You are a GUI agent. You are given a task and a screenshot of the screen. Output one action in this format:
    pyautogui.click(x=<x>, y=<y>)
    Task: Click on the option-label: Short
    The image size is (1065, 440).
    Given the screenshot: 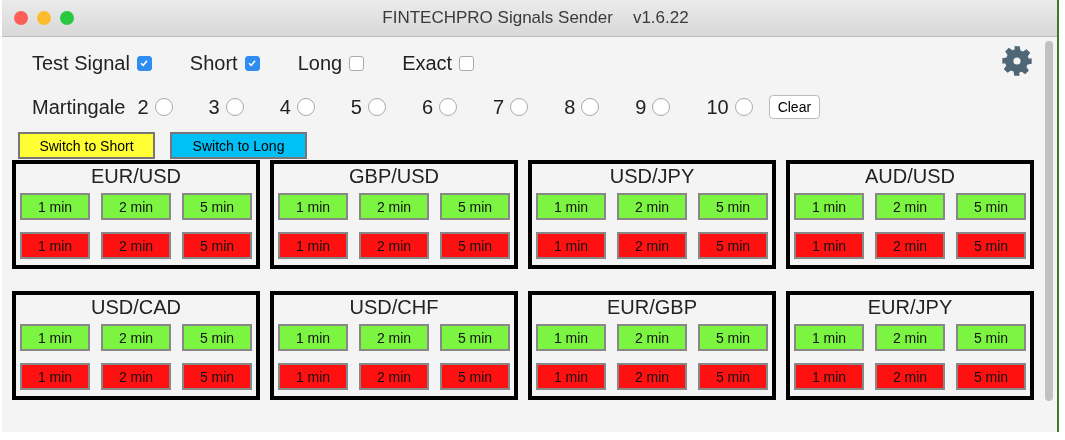 What is the action you would take?
    pyautogui.click(x=213, y=63)
    